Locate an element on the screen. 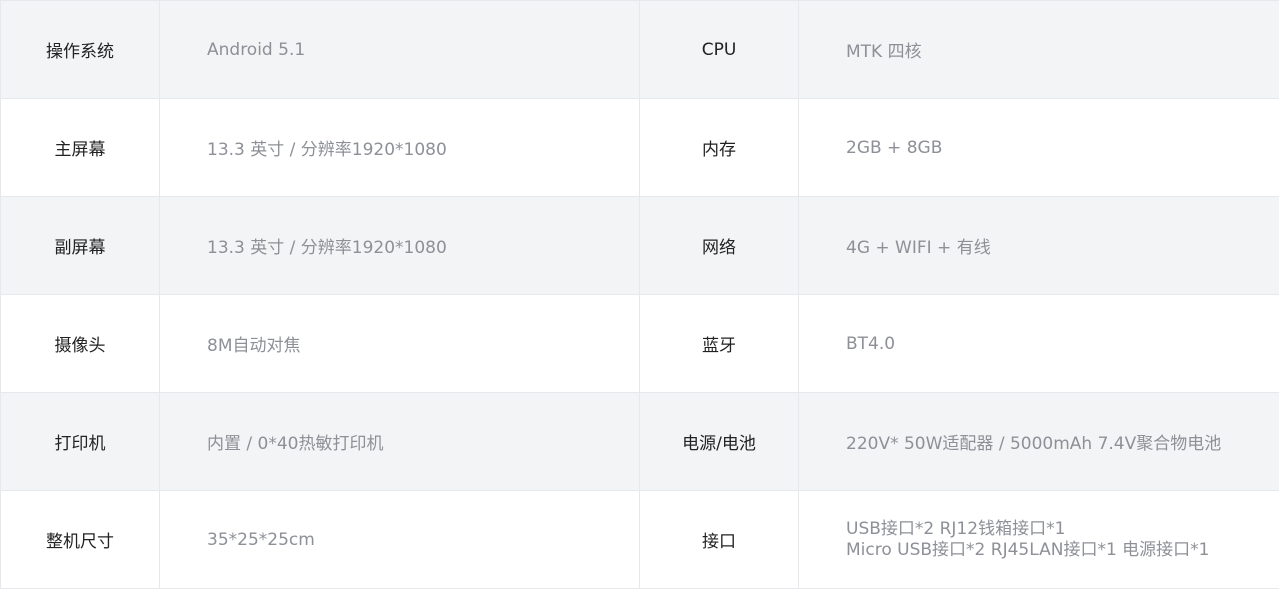  spec-label-sub-screen: 副屏幕 is located at coordinates (80, 245).